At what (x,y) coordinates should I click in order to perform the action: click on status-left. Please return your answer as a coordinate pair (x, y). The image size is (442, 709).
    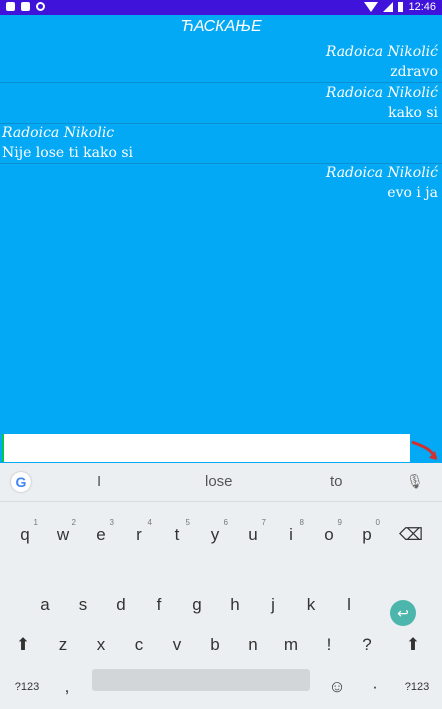
    Looking at the image, I should click on (25, 6).